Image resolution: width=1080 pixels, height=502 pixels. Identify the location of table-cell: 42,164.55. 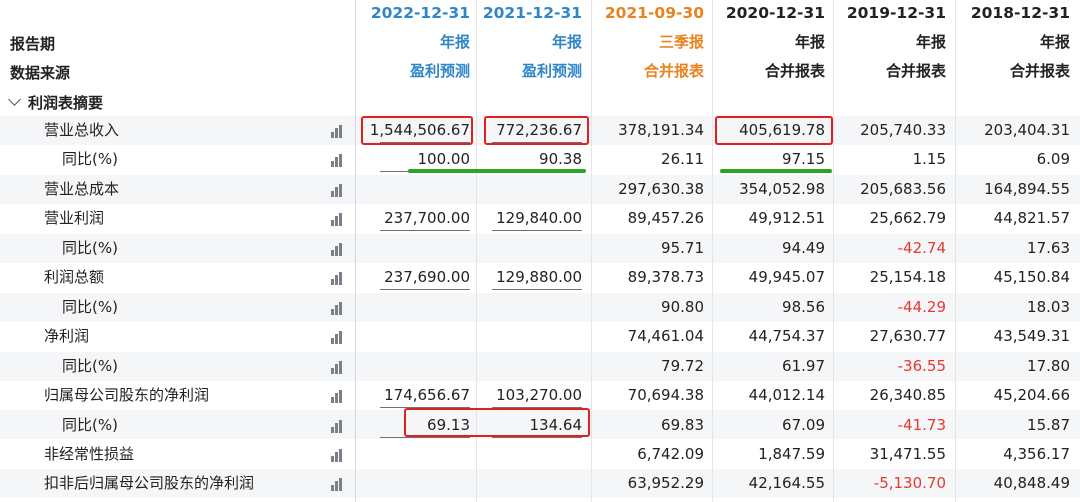
(786, 483).